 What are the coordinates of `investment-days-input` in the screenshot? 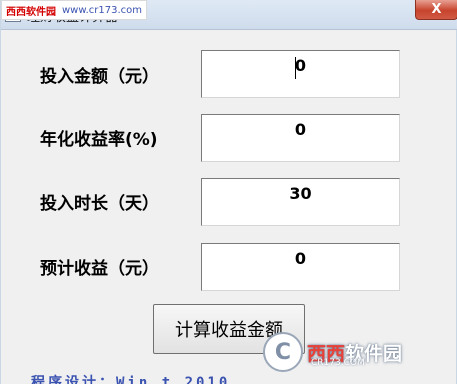 It's located at (300, 202).